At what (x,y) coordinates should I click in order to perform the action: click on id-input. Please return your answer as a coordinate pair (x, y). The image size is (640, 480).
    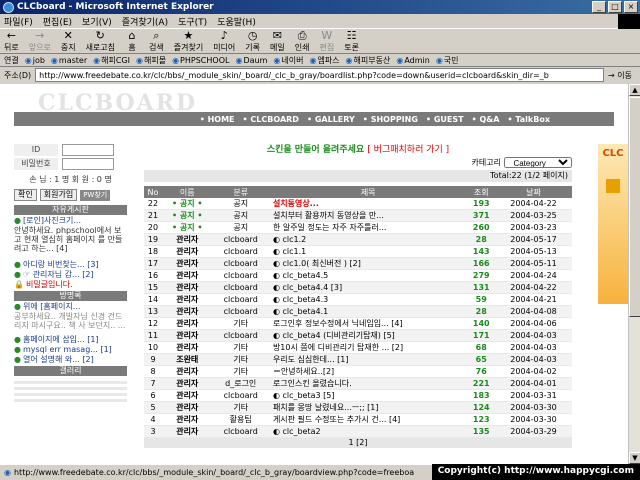
    Looking at the image, I should click on (88, 150).